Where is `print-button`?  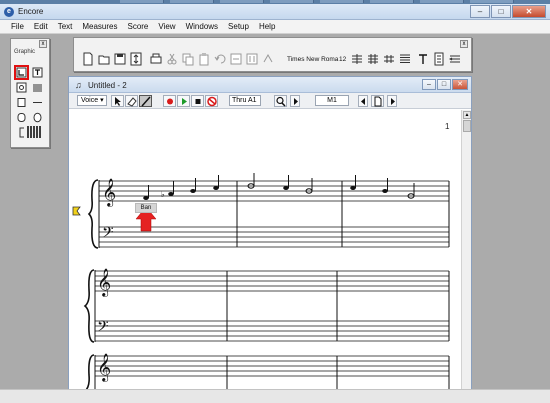
print-button is located at coordinates (156, 59).